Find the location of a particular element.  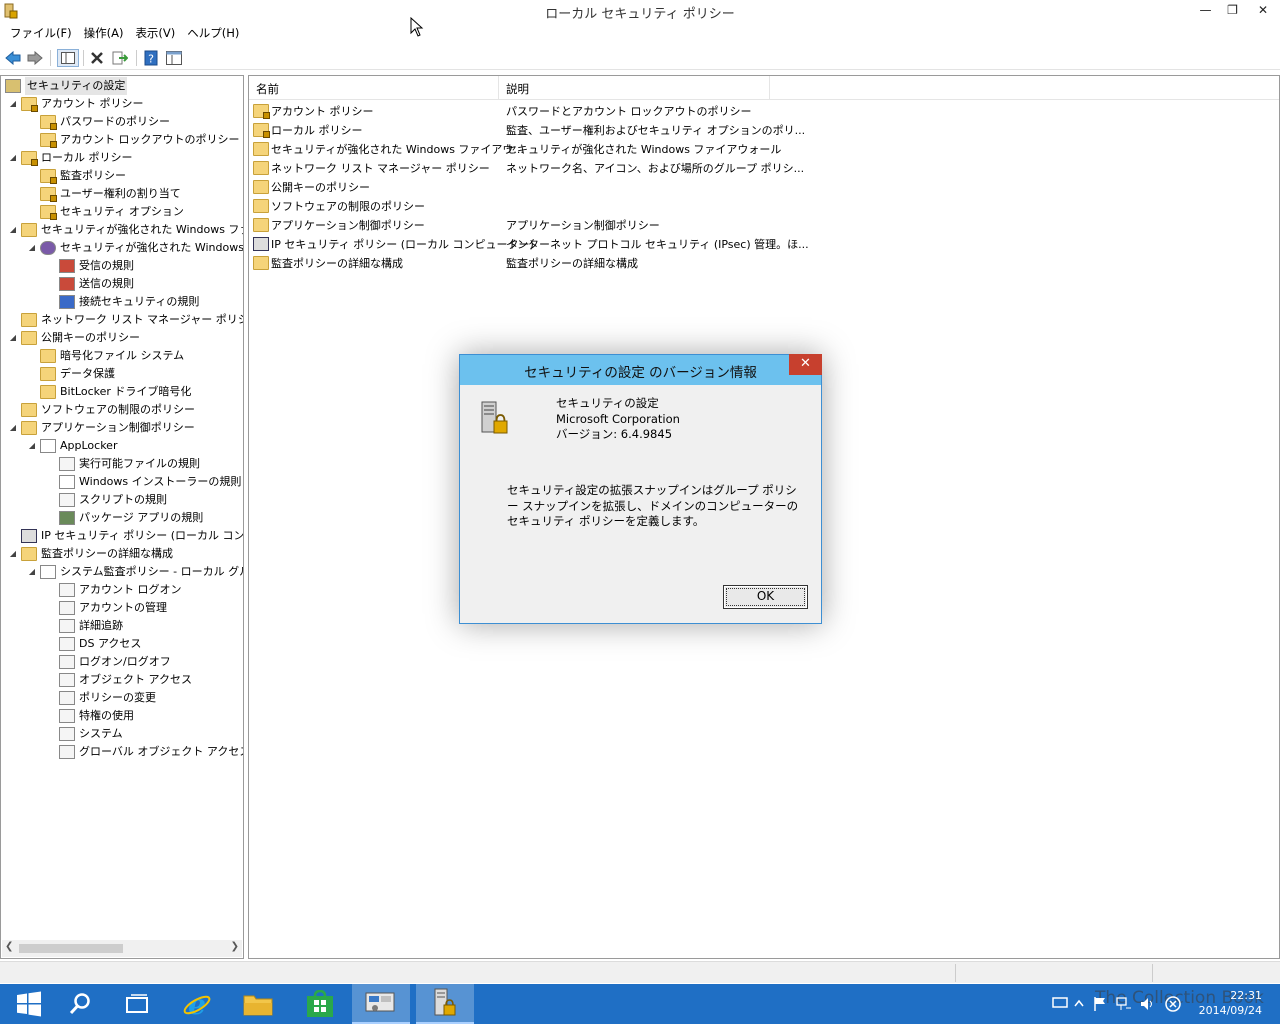

flag-icon is located at coordinates (1100, 1004).